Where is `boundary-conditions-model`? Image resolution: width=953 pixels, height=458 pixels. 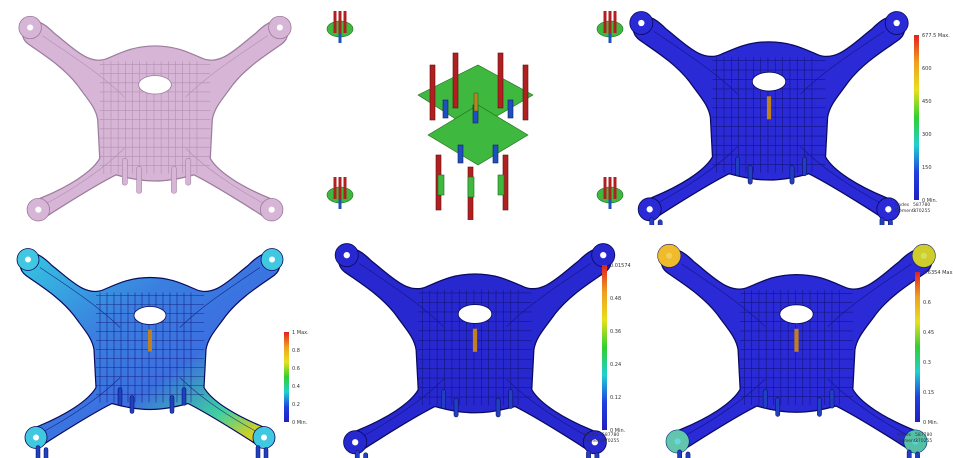
boundary-conditions-model is located at coordinates (475, 115).